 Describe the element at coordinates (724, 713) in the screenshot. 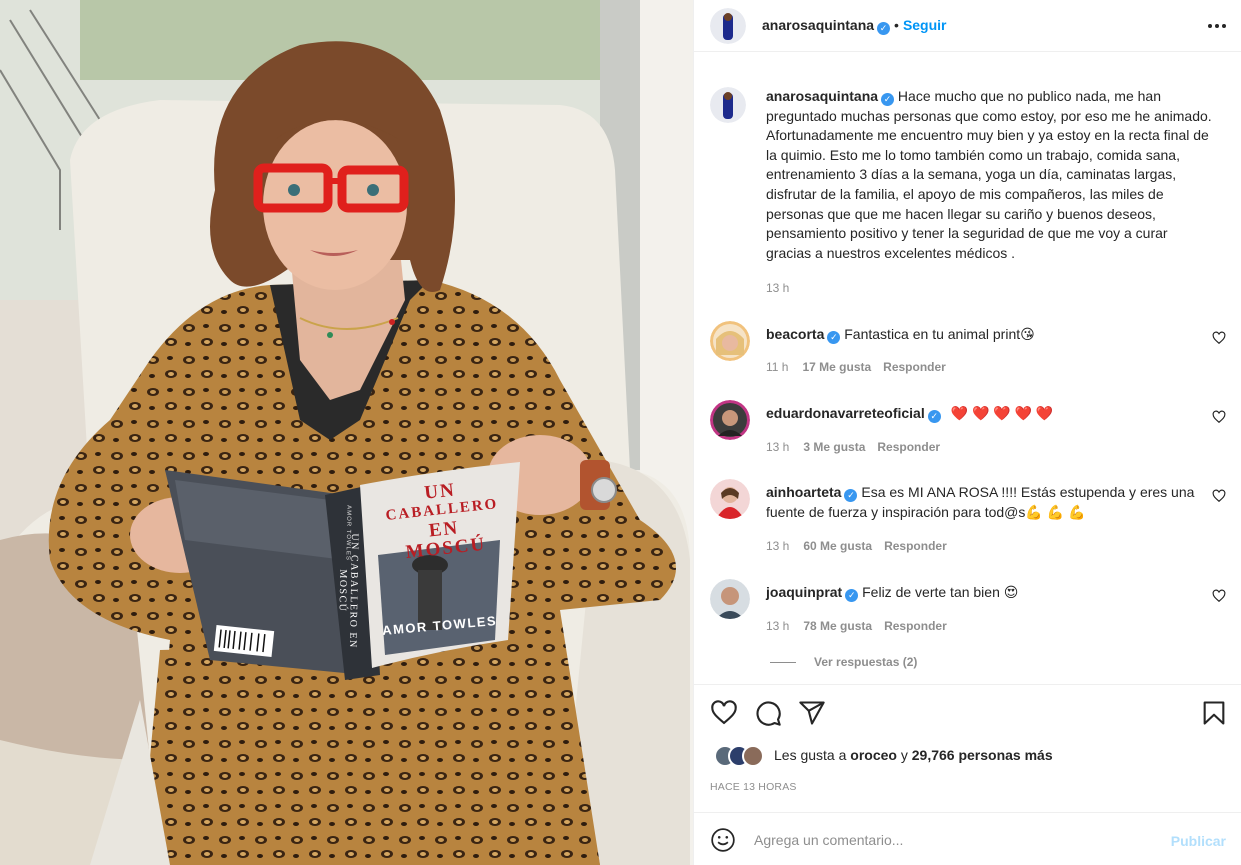

I see `like-heart-icon` at that location.